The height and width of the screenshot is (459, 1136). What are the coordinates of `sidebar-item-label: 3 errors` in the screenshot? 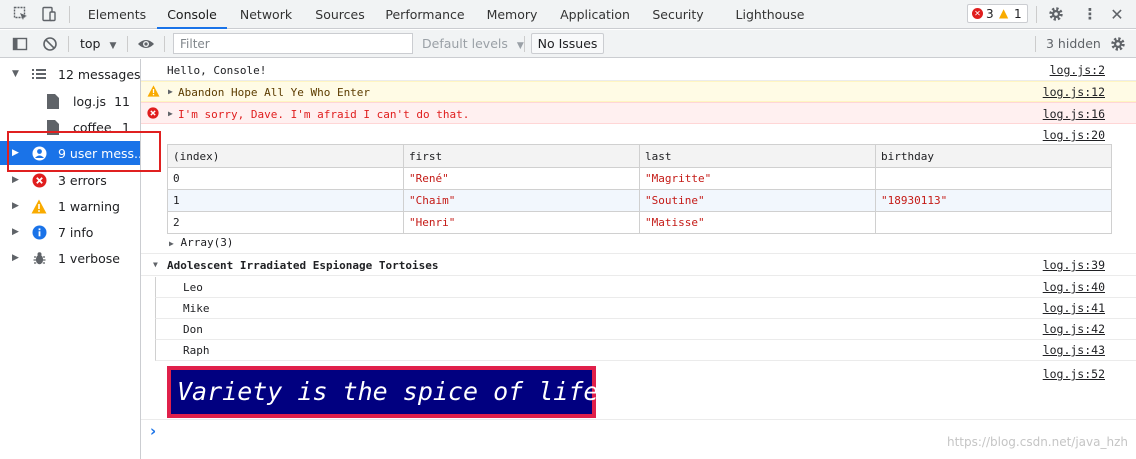 It's located at (82, 180).